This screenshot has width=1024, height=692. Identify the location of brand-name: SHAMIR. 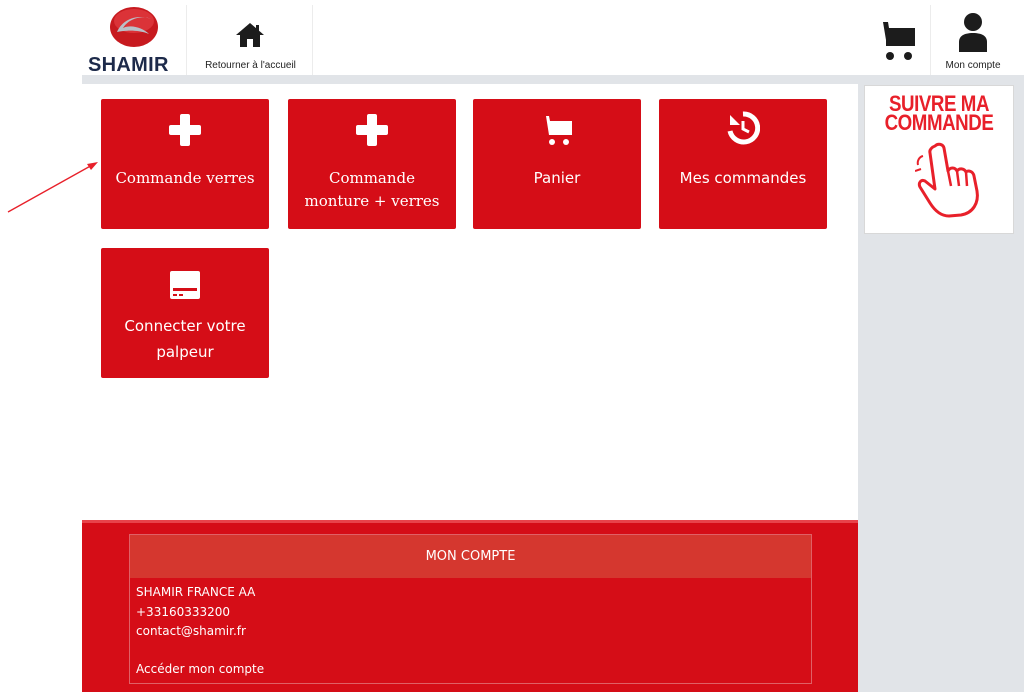
(128, 65).